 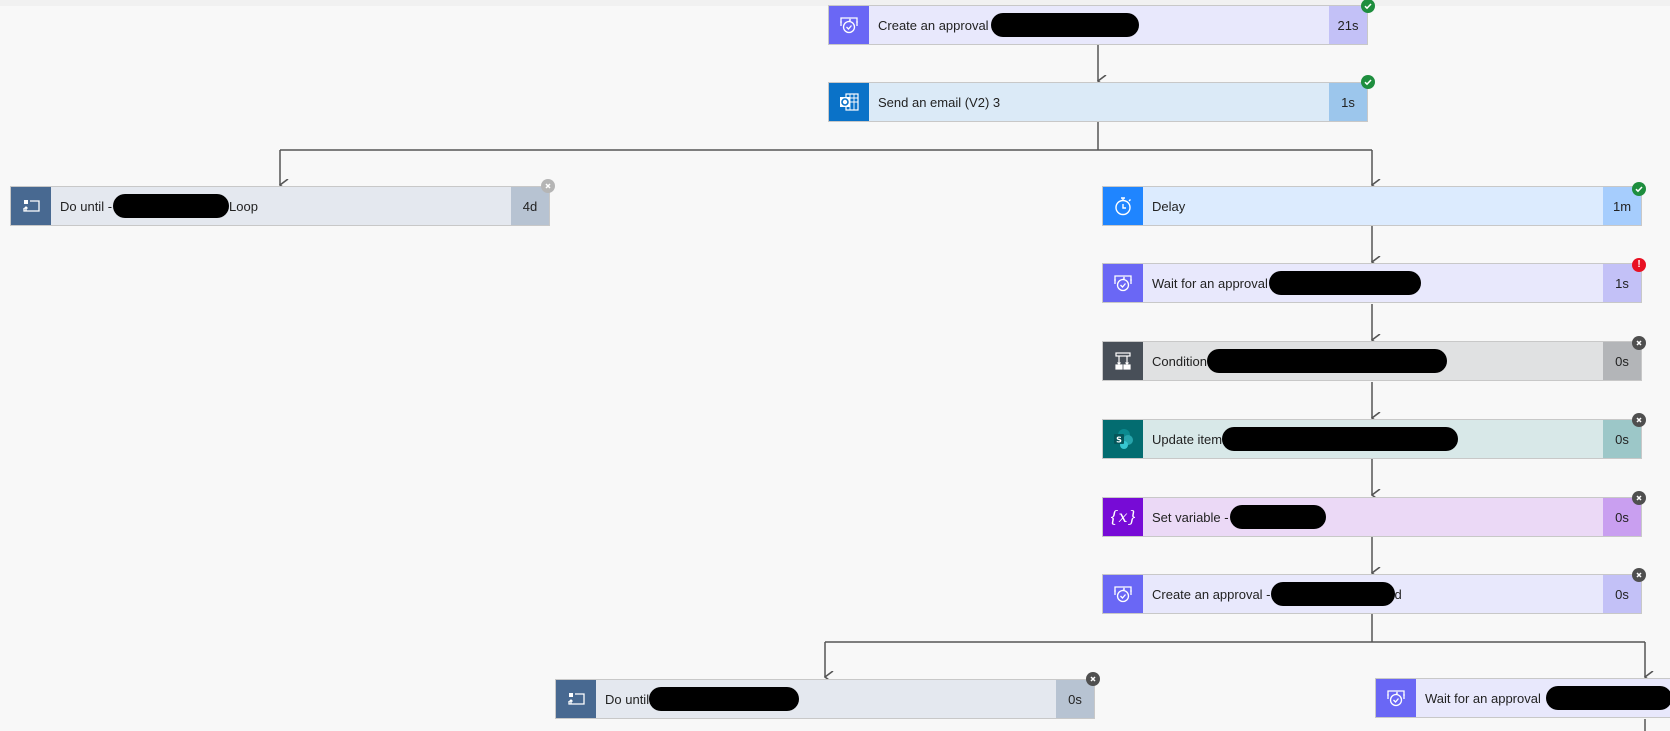 What do you see at coordinates (933, 25) in the screenshot?
I see `action-title: Create an approval` at bounding box center [933, 25].